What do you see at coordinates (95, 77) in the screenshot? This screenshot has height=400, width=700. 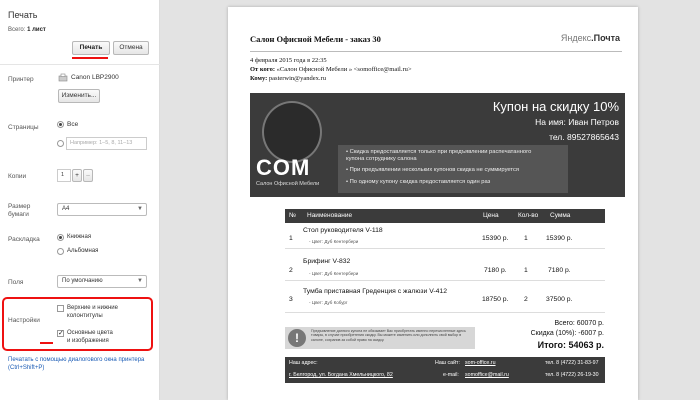 I see `printer-name: Canon LBP2900` at bounding box center [95, 77].